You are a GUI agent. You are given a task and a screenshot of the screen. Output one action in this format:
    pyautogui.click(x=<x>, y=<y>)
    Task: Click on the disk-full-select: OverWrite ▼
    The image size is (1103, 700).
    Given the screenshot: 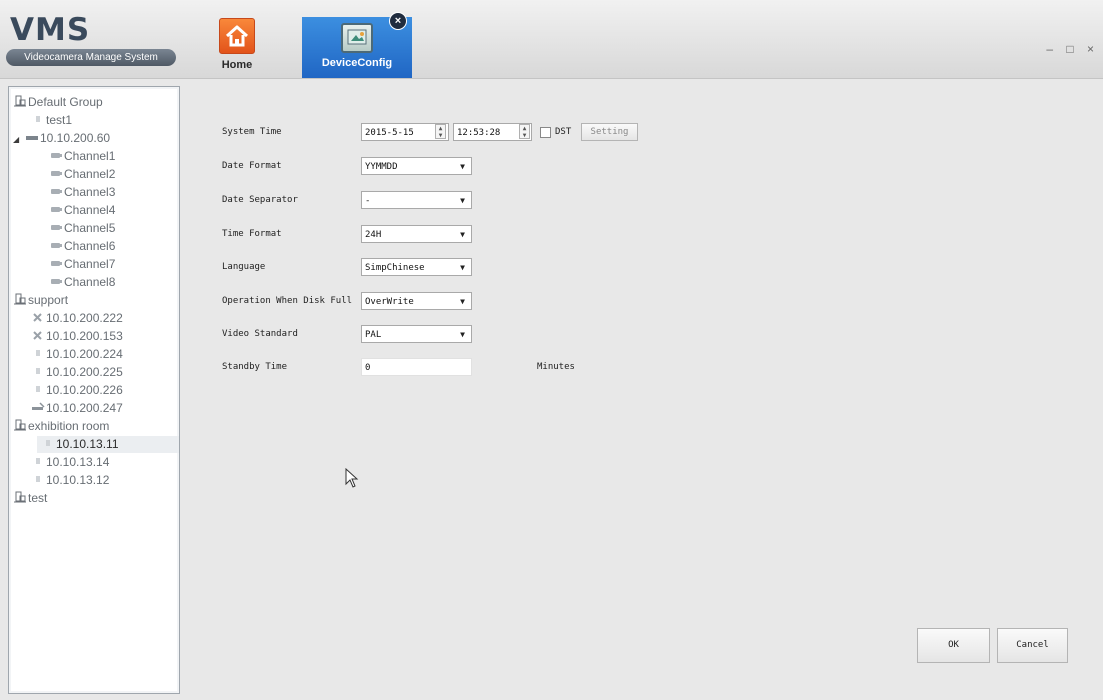 What is the action you would take?
    pyautogui.click(x=416, y=301)
    